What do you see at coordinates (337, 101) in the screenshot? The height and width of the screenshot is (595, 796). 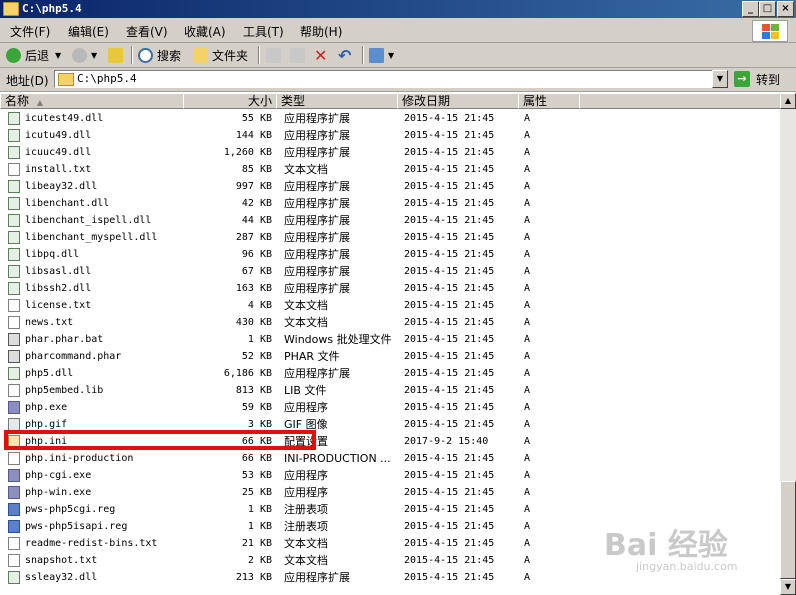 I see `column-type: 类型` at bounding box center [337, 101].